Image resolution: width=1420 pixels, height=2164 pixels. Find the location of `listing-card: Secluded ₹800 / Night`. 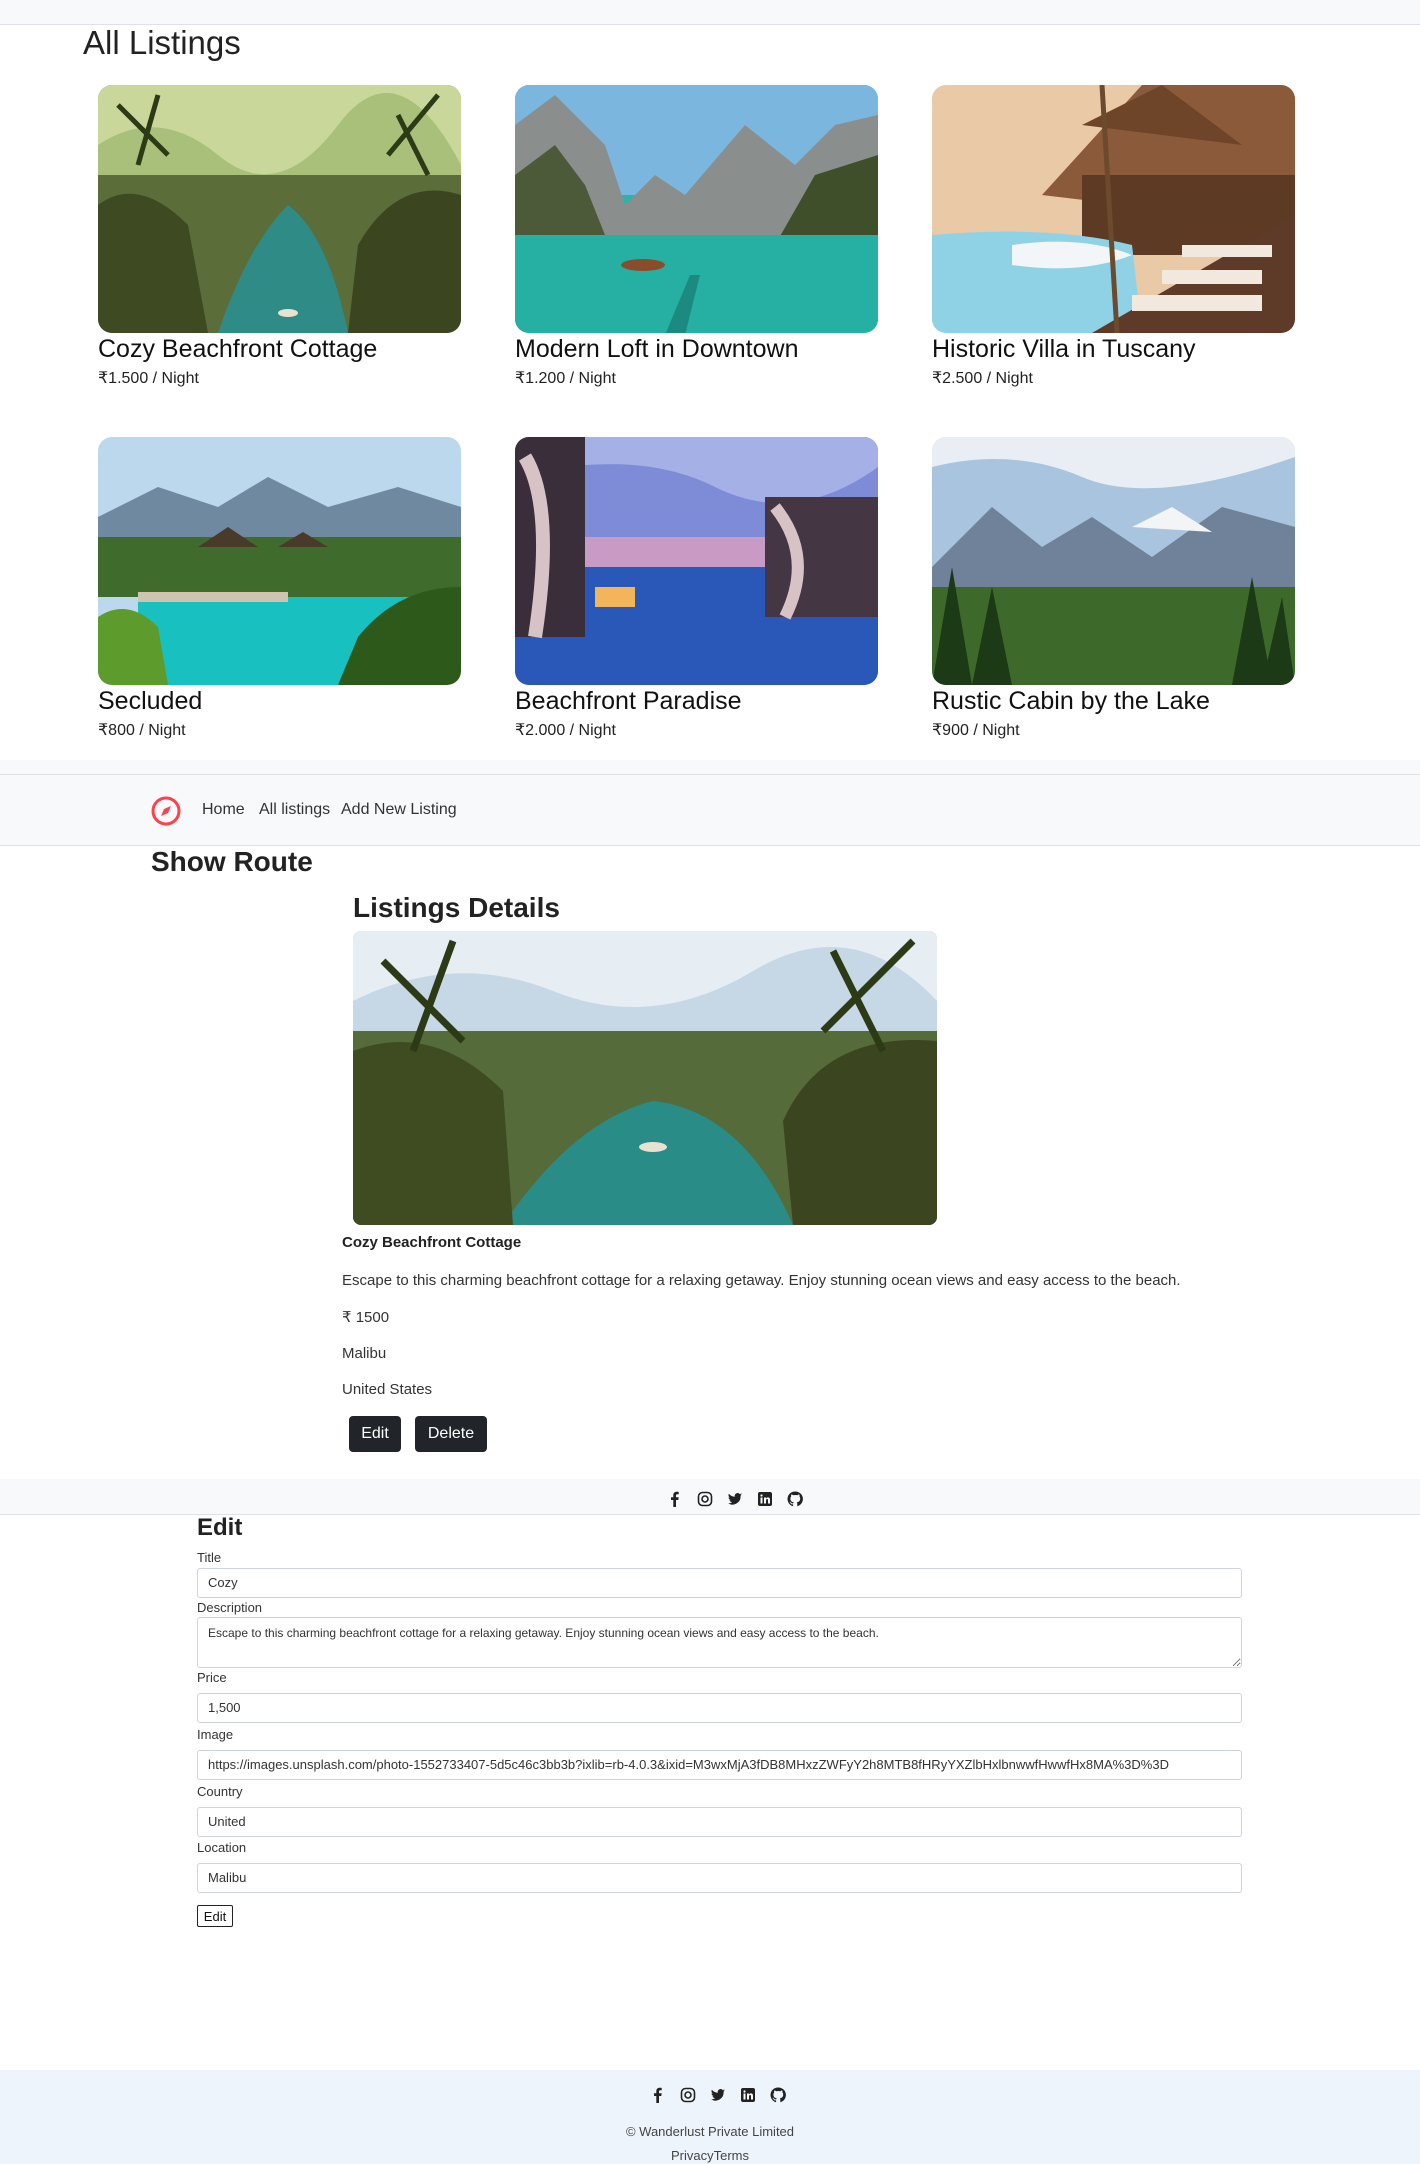

listing-card: Secluded ₹800 / Night is located at coordinates (279, 589).